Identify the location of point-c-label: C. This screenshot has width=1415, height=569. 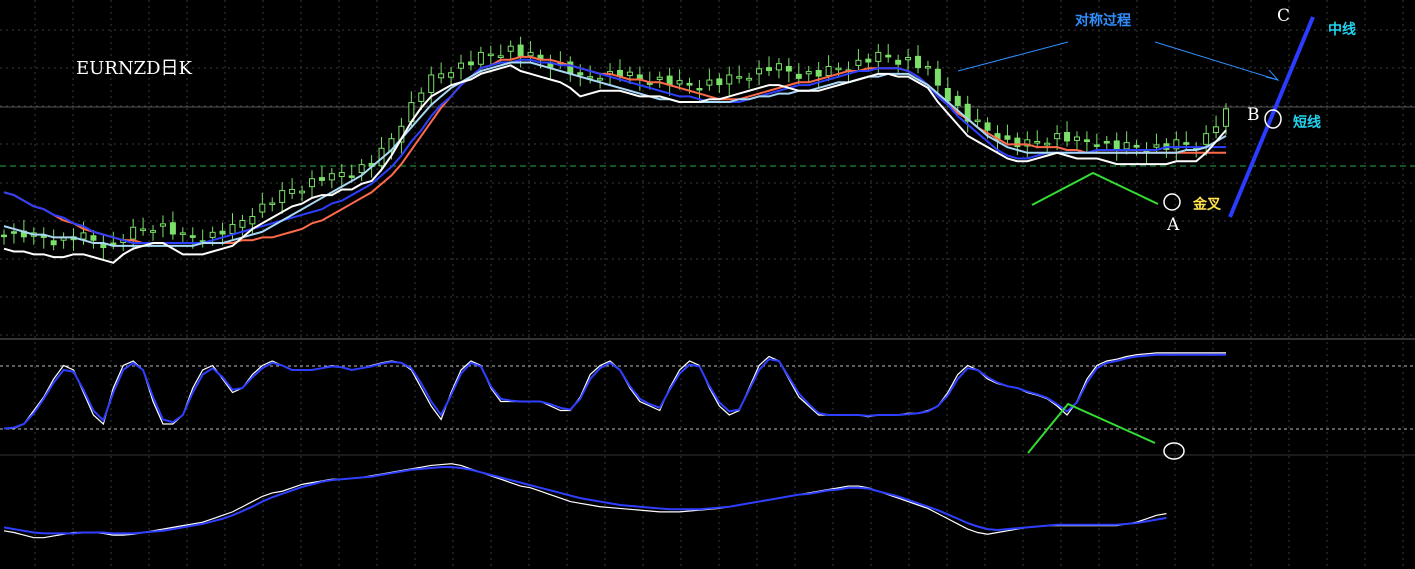
(1284, 16).